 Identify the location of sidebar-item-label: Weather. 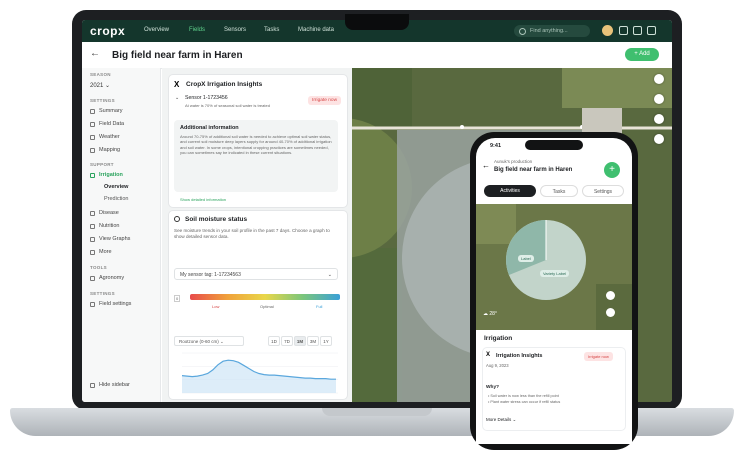
(109, 137).